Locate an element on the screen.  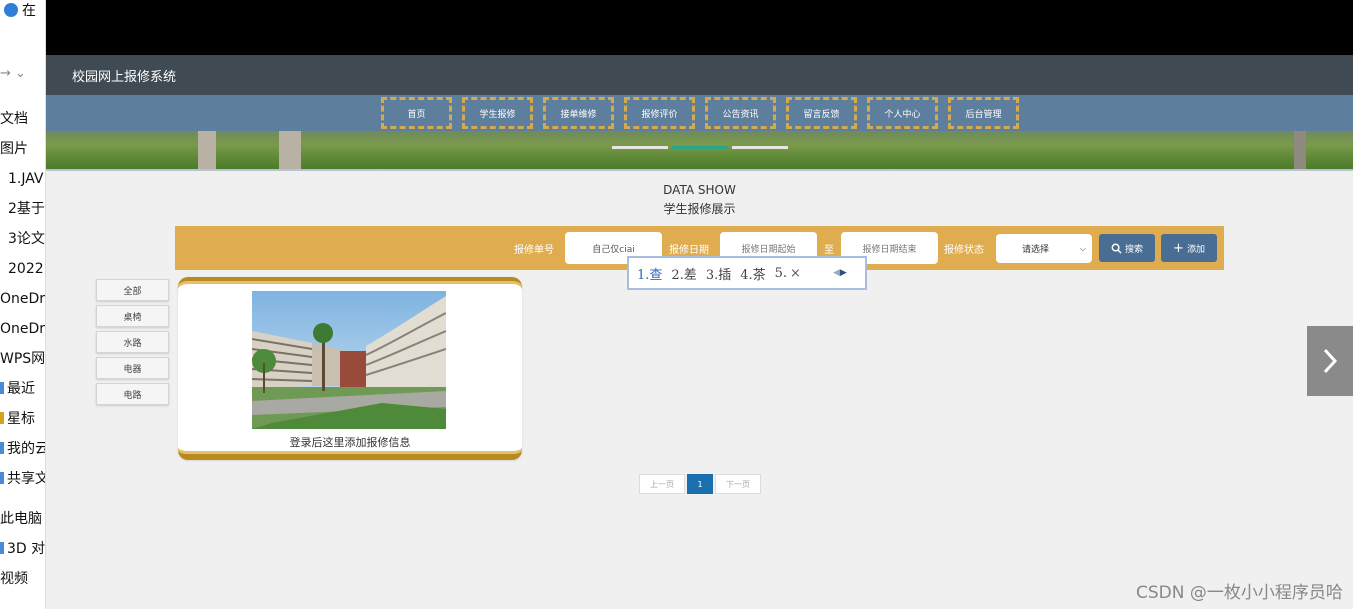
nav-user-center: 个人中心 is located at coordinates (902, 113).